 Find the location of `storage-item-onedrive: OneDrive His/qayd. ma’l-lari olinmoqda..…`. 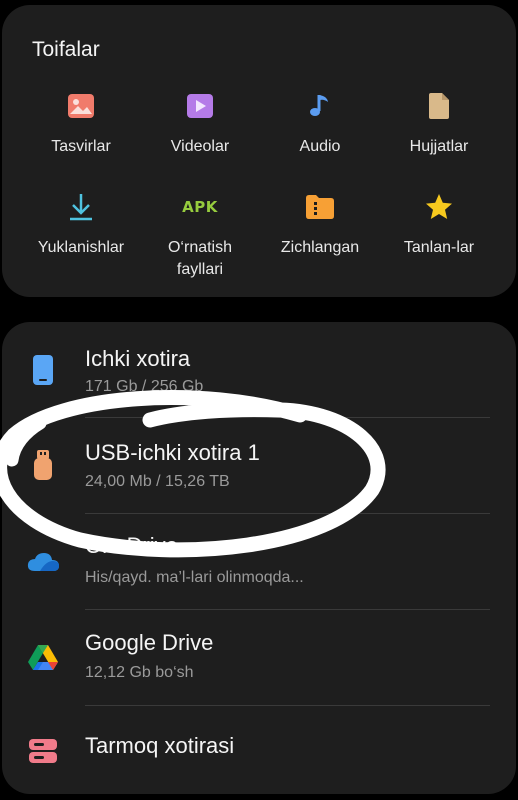

storage-item-onedrive: OneDrive His/qayd. ma’l-lari olinmoqda..… is located at coordinates (259, 561).